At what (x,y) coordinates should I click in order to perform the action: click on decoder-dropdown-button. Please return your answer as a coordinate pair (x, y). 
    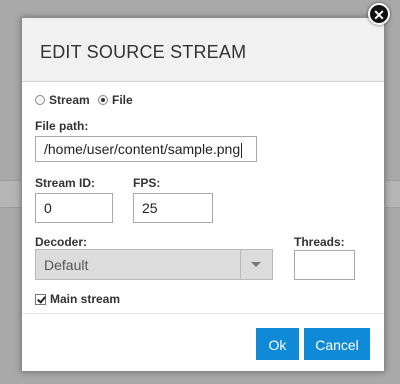
    Looking at the image, I should click on (256, 264).